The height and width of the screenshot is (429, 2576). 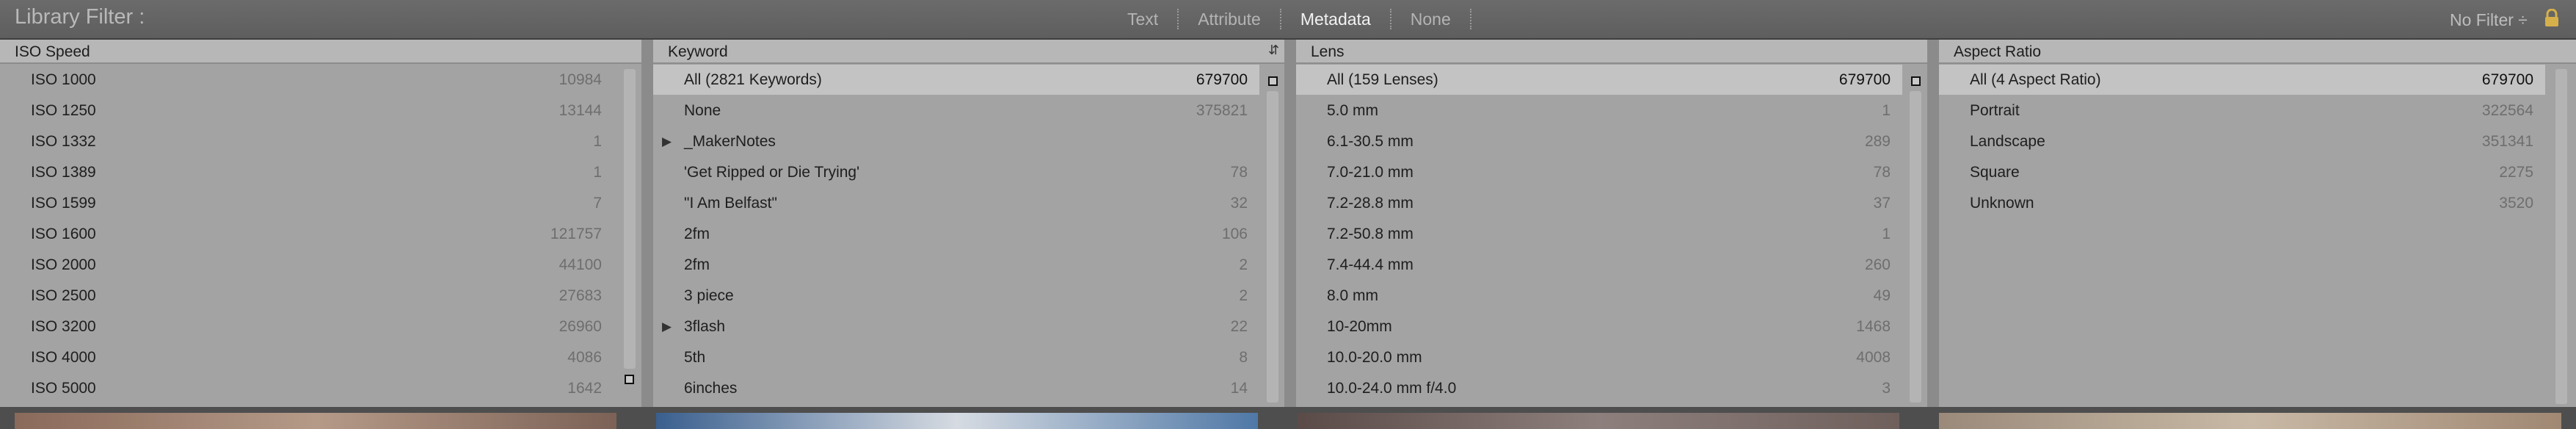 I want to click on list-item: 2fm 2, so click(x=956, y=265).